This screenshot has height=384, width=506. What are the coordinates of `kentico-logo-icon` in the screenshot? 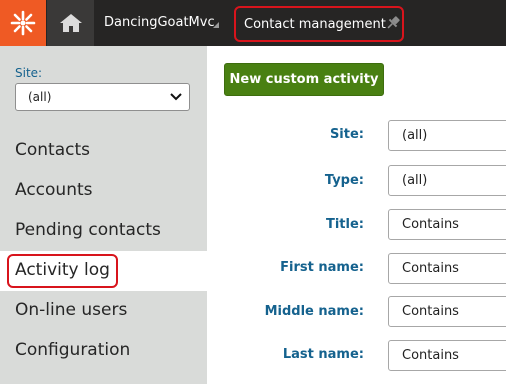 It's located at (23, 23).